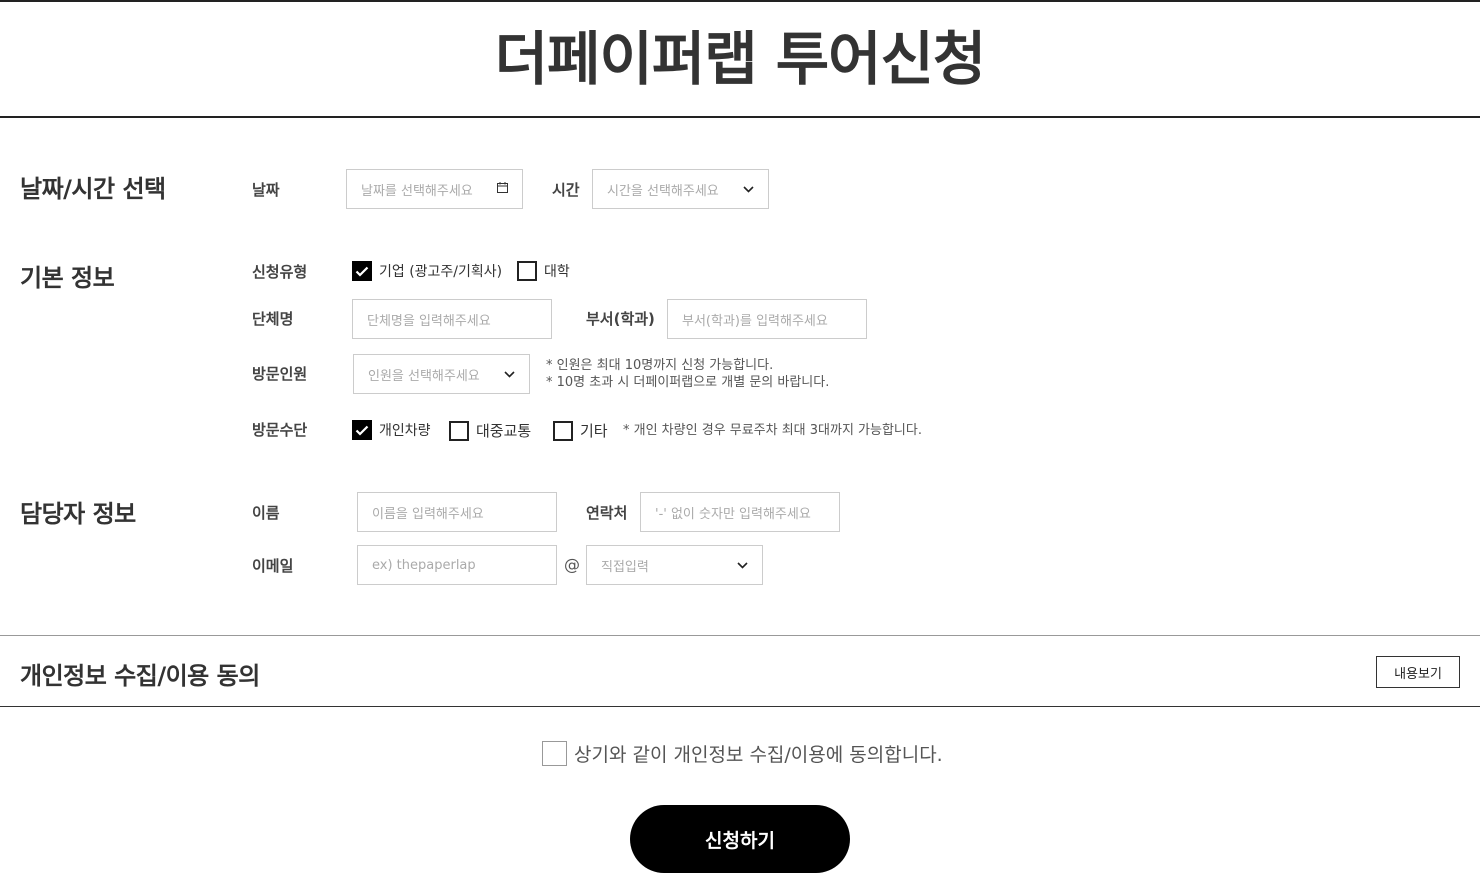 The height and width of the screenshot is (873, 1480). Describe the element at coordinates (140, 676) in the screenshot. I see `section-title-consent: 개인정보 수집/이용 동의` at that location.